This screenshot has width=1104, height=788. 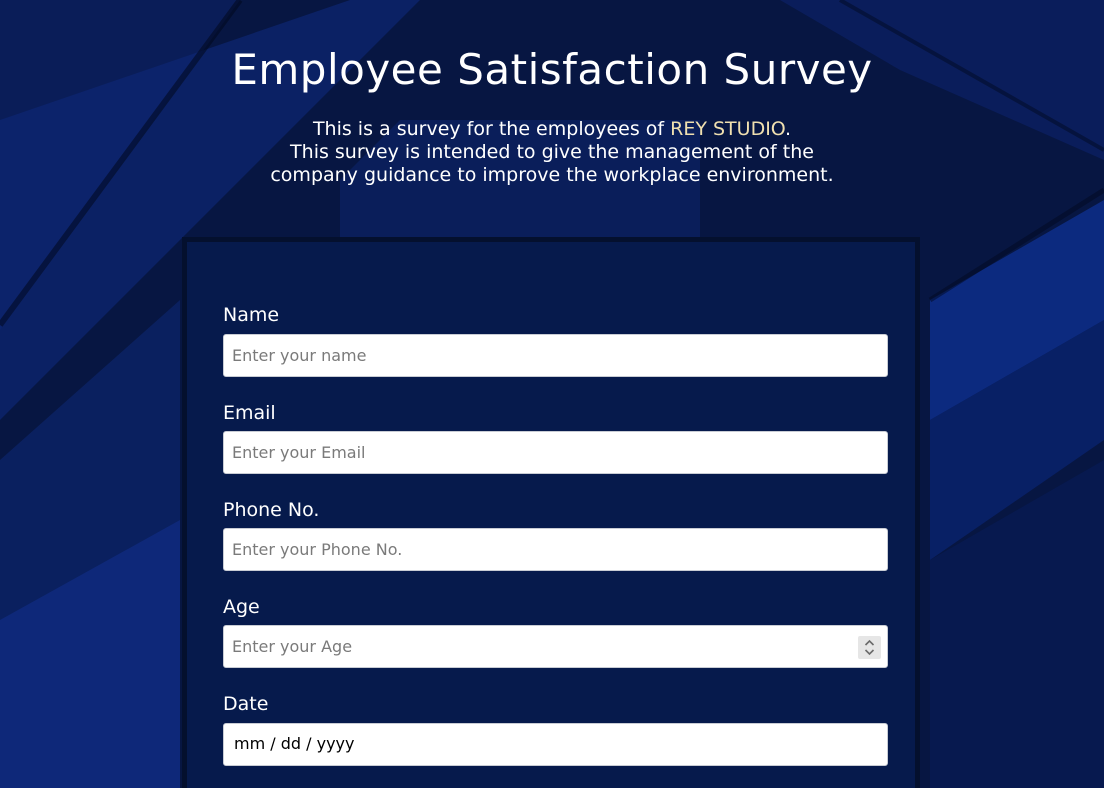 I want to click on age-input, so click(x=555, y=646).